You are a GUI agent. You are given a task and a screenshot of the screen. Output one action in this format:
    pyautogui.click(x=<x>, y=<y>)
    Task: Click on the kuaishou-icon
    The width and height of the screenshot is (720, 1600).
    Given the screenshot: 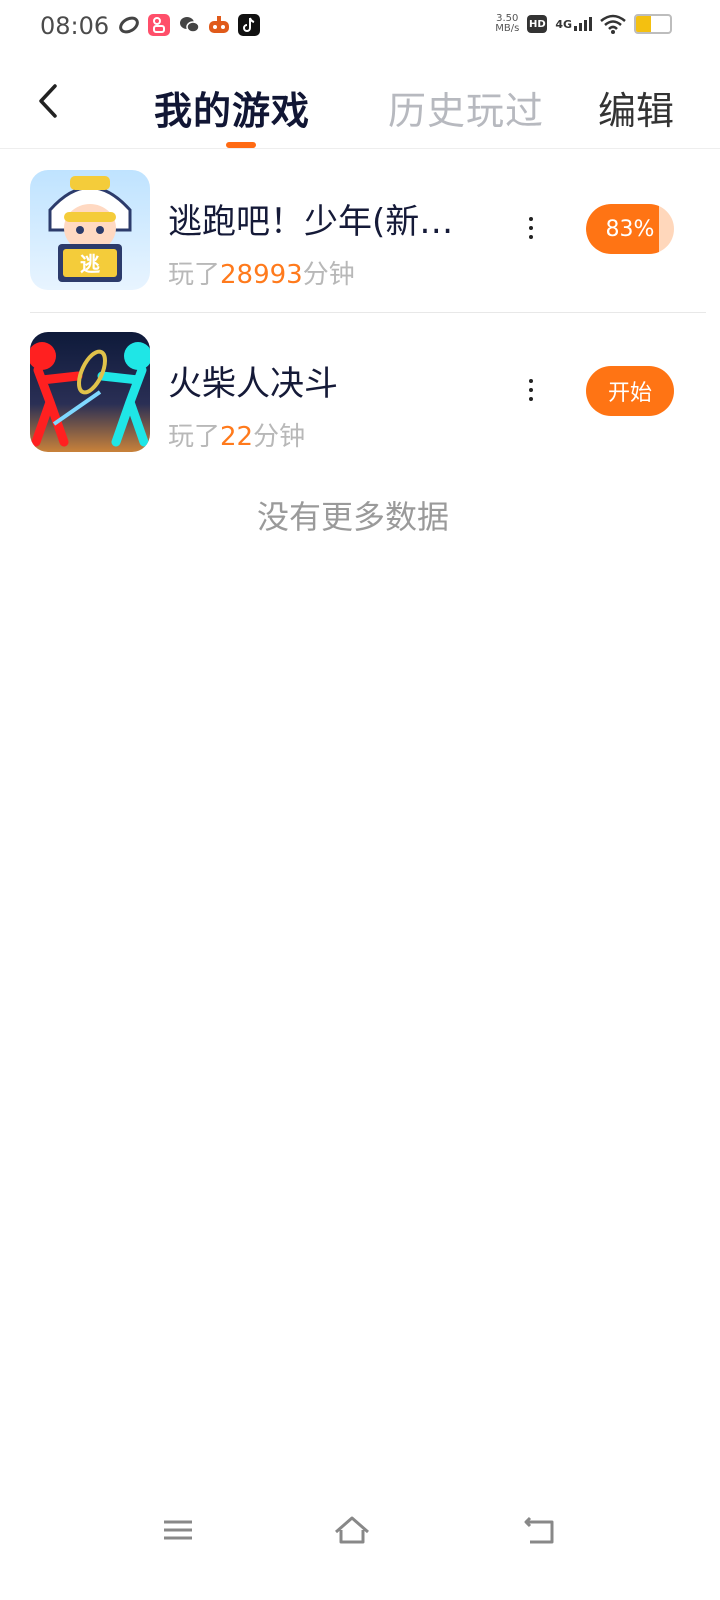 What is the action you would take?
    pyautogui.click(x=159, y=25)
    